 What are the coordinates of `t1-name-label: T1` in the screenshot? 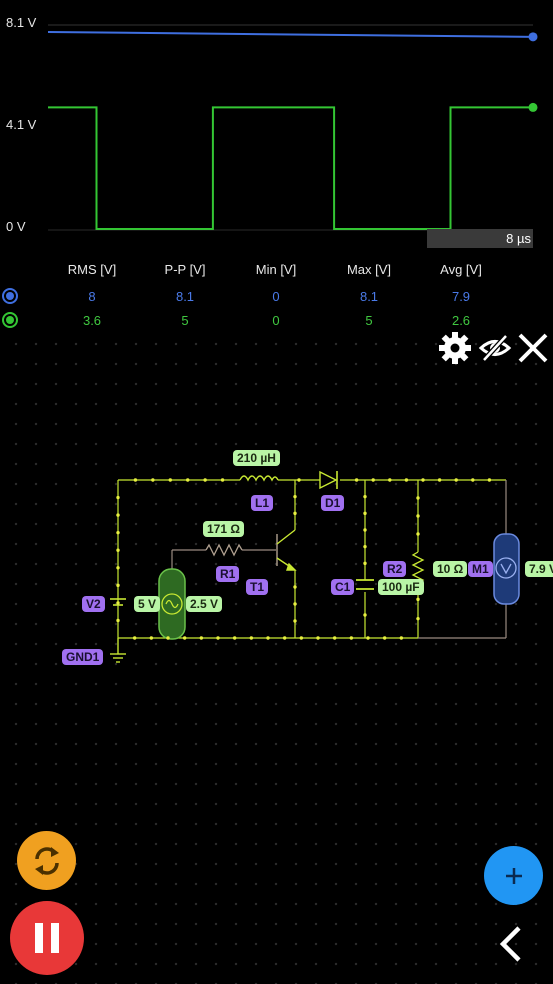 It's located at (257, 587).